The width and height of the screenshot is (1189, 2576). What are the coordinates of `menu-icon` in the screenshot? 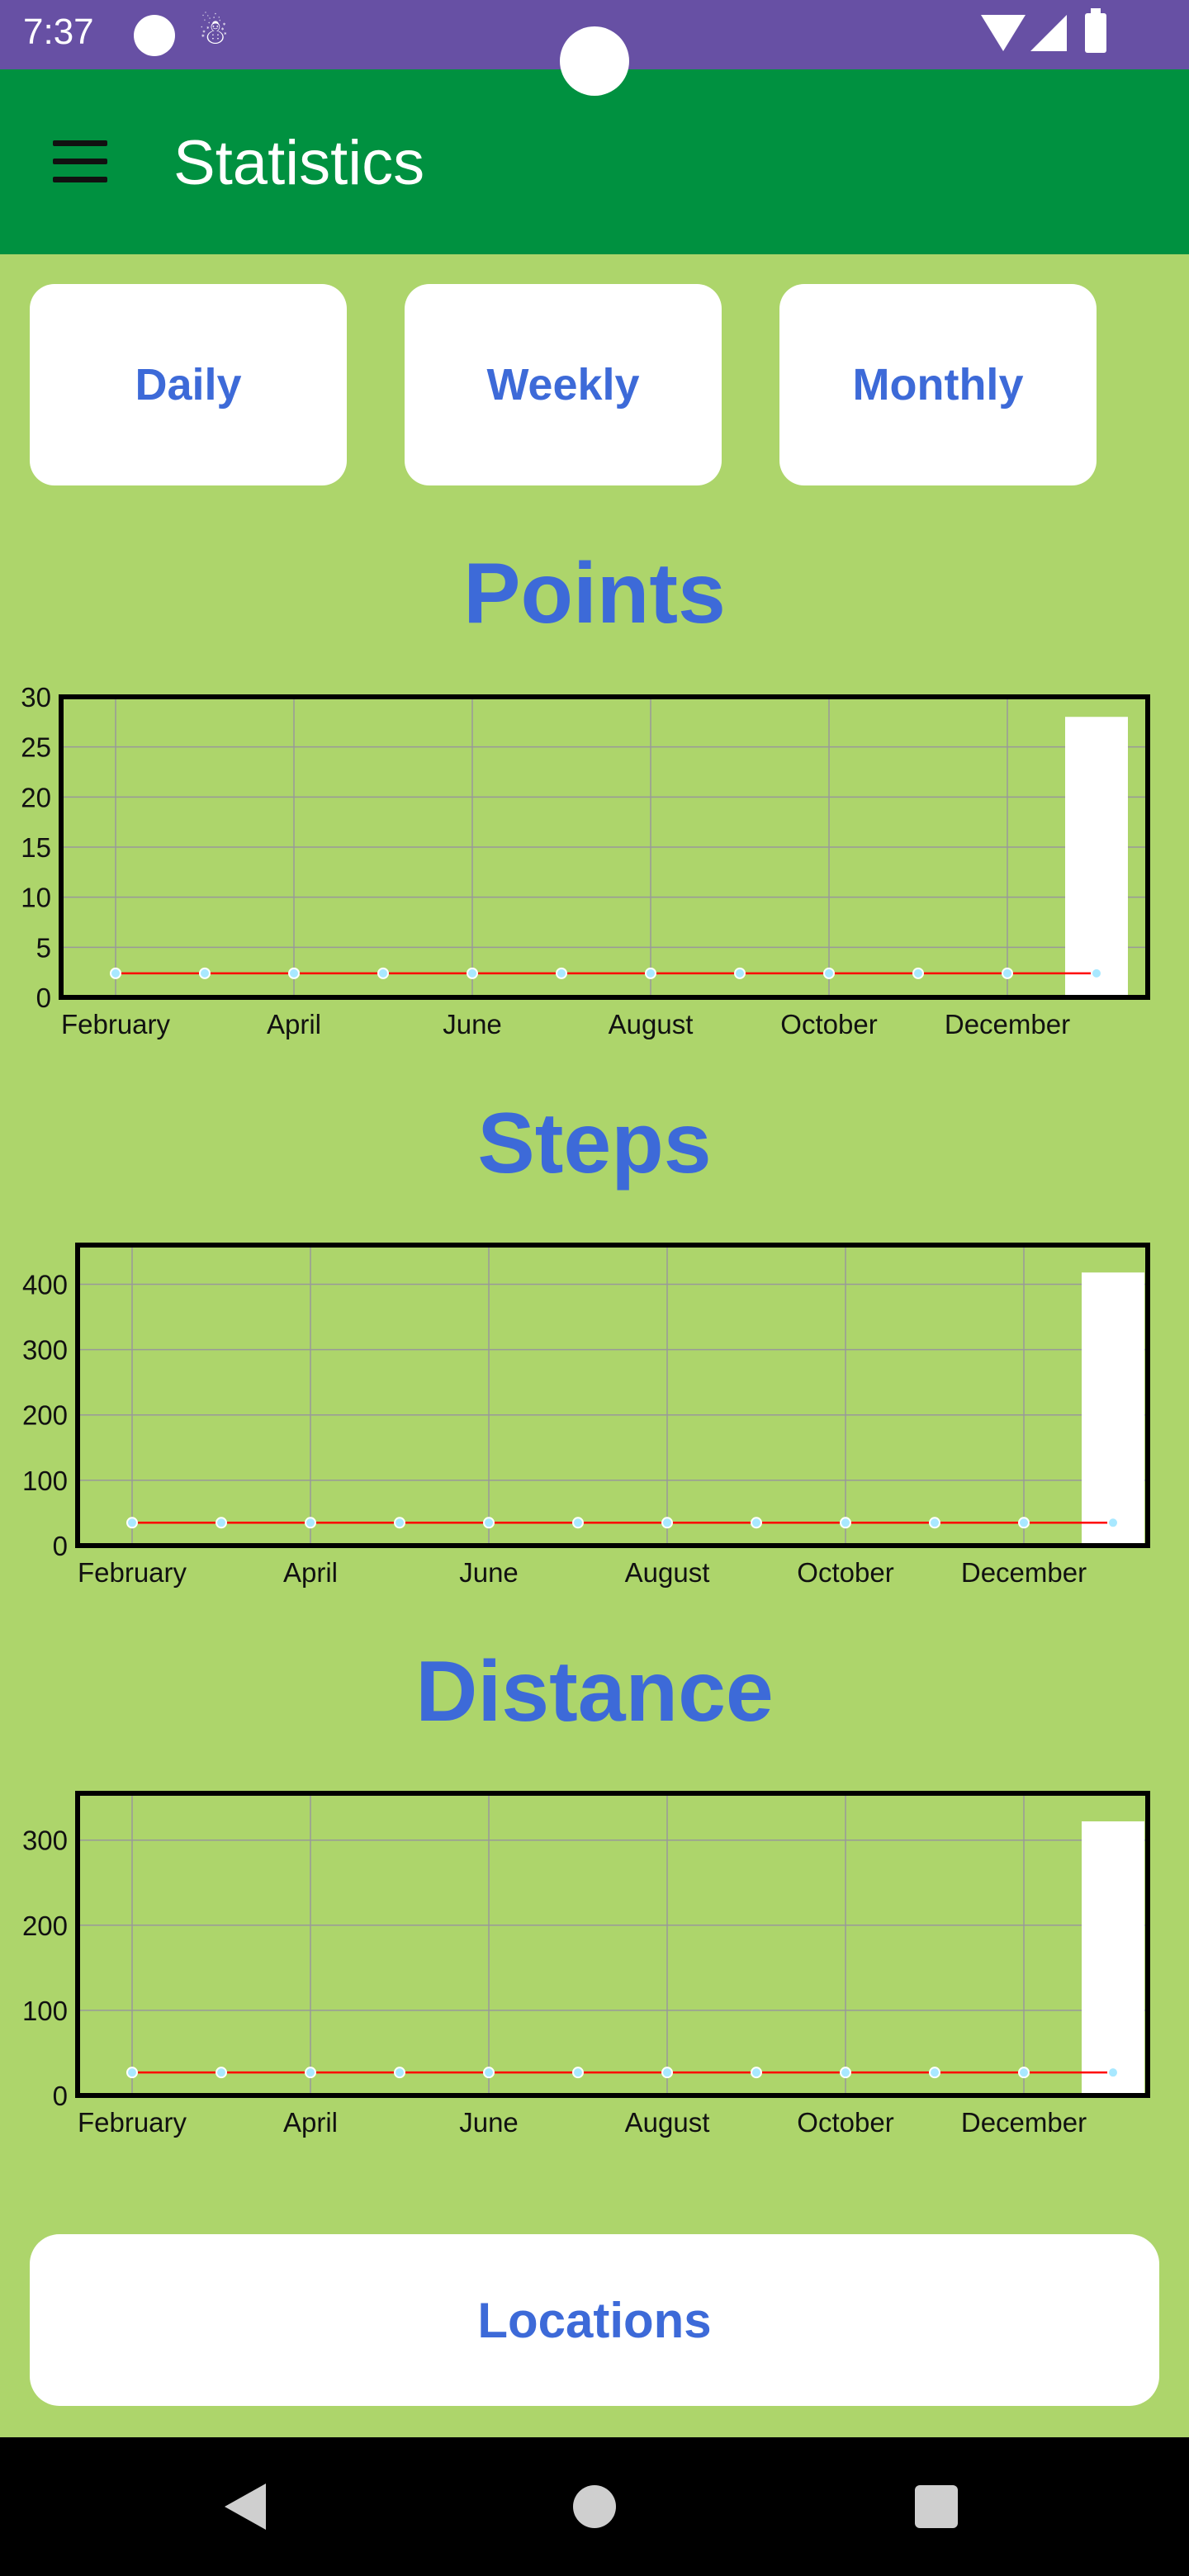 It's located at (81, 161).